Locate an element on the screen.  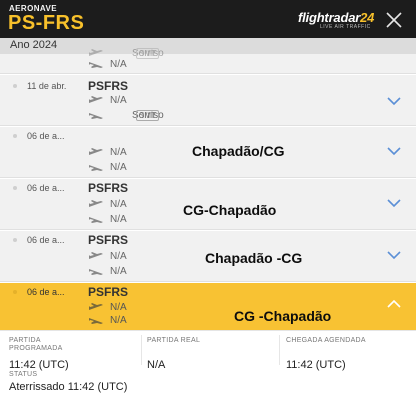
chevron-up-icon is located at coordinates (394, 304).